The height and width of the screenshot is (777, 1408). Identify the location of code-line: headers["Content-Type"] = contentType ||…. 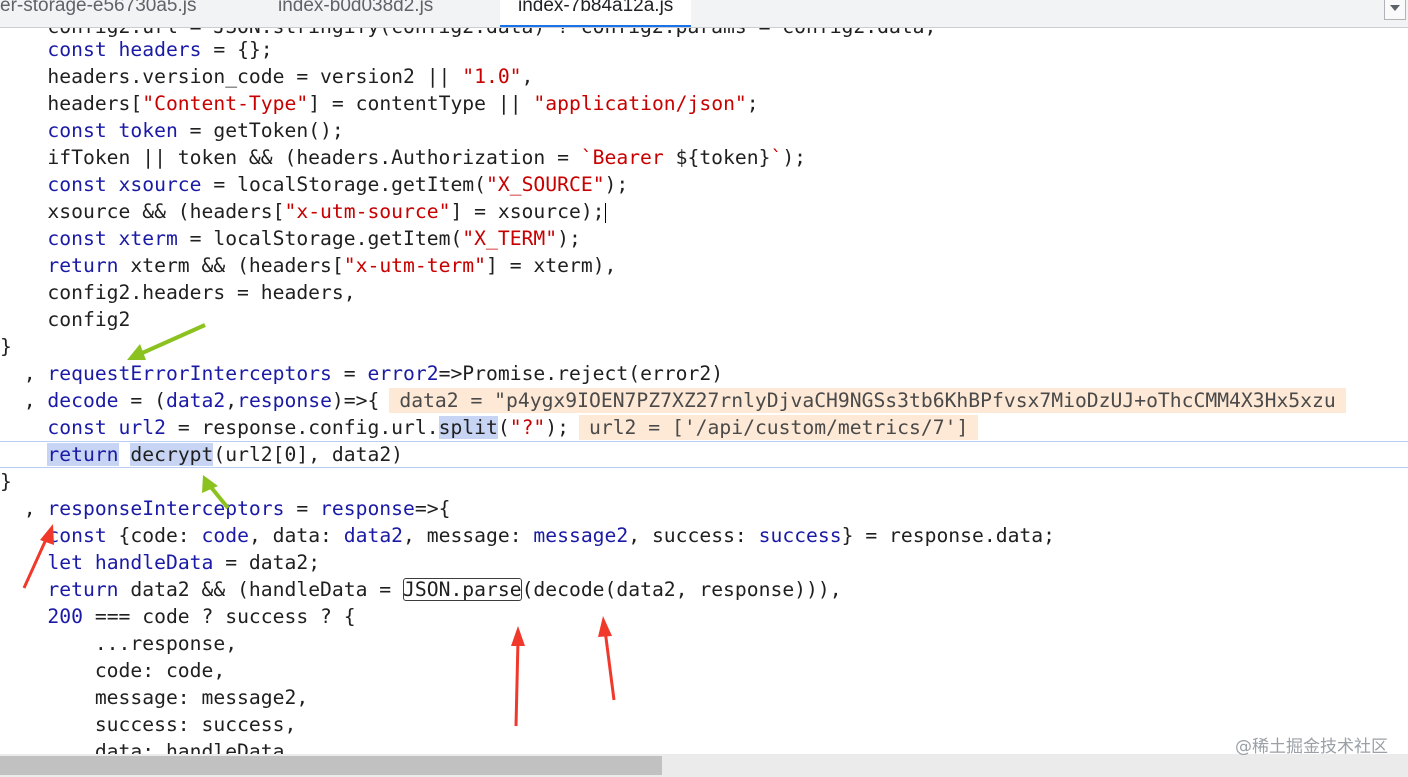
(379, 103).